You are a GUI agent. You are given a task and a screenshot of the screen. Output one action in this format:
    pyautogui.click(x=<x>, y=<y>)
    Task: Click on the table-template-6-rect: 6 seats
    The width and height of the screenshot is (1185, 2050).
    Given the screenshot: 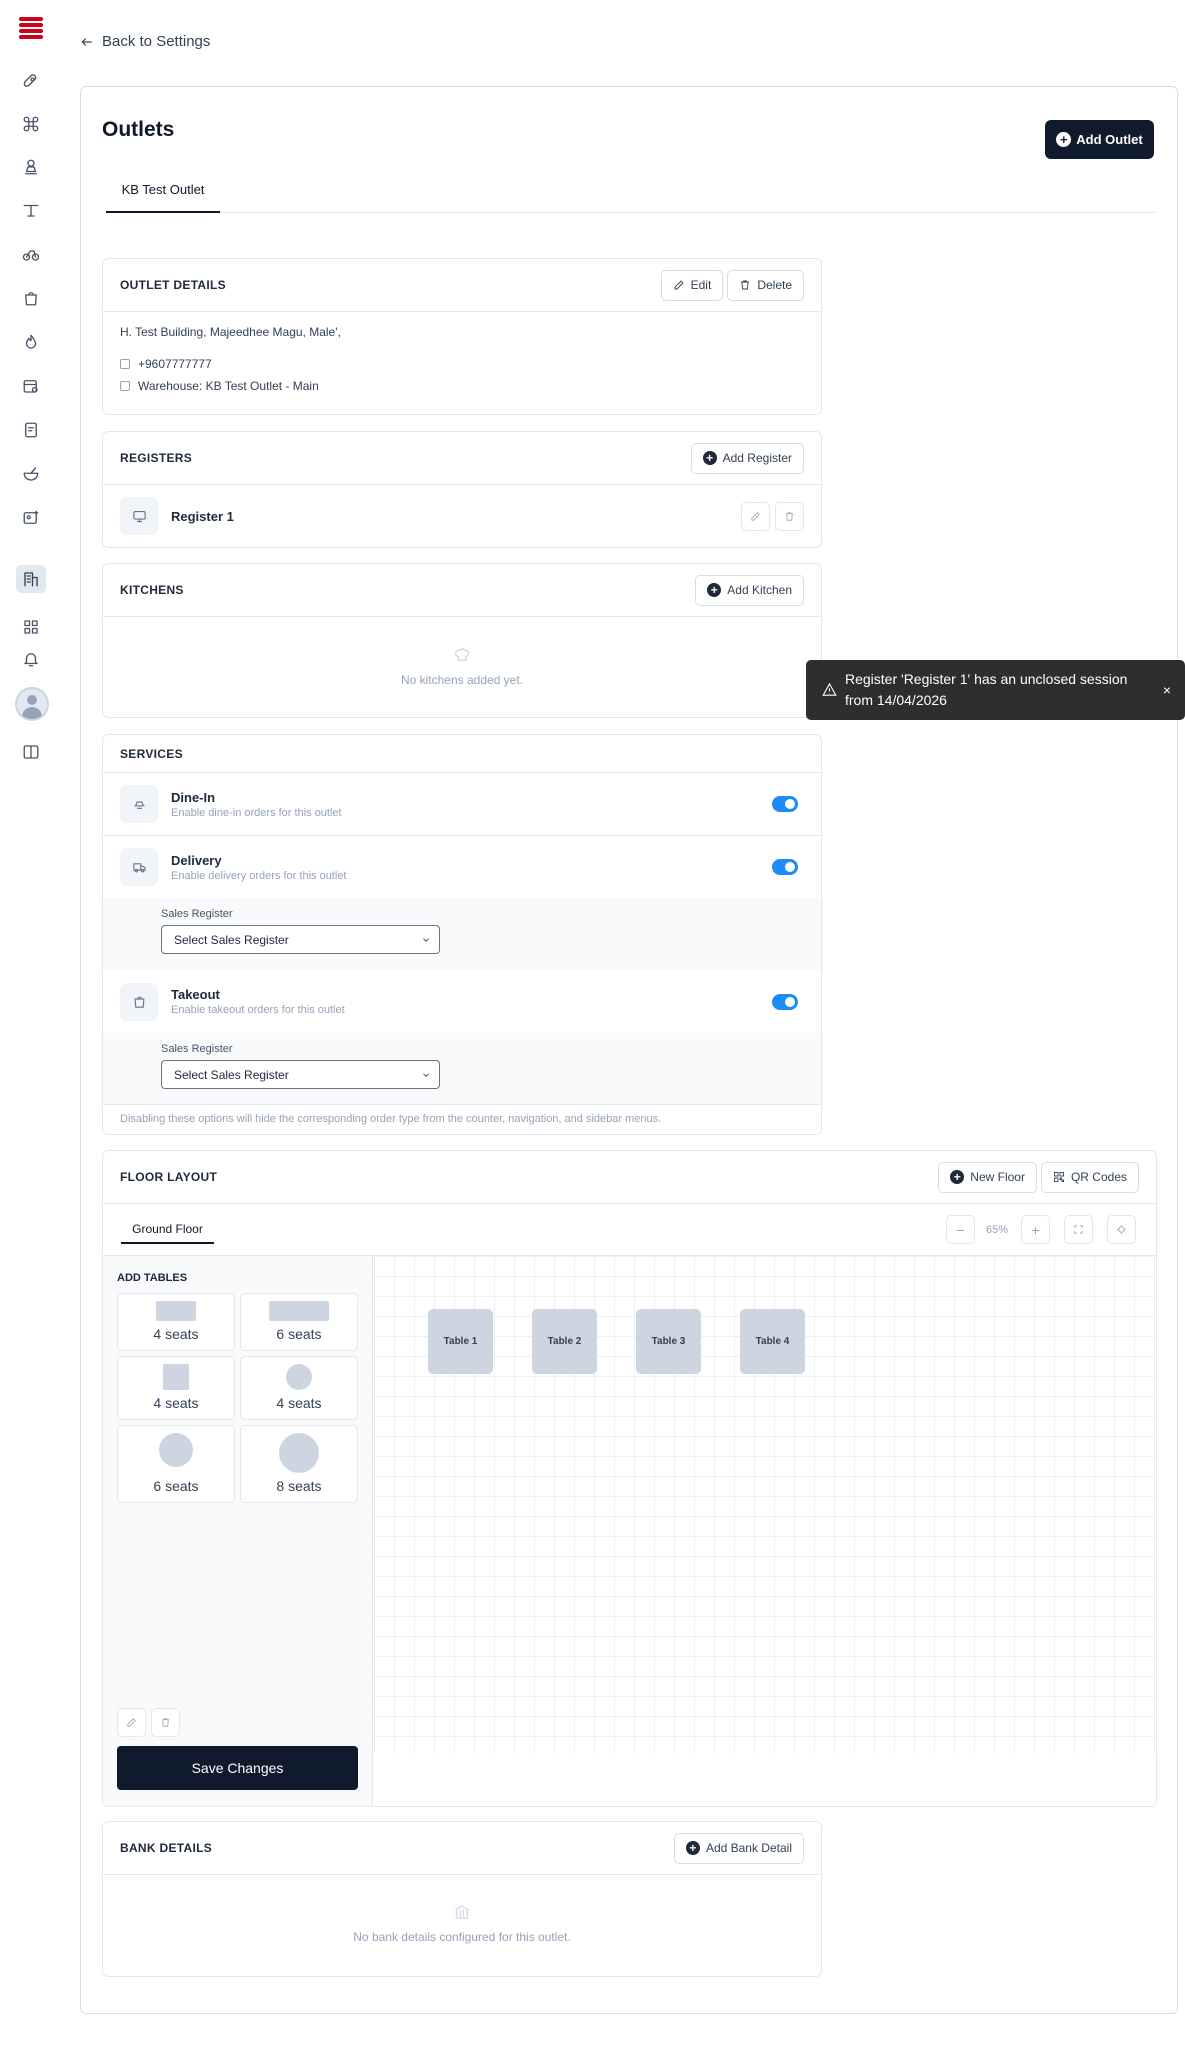 What is the action you would take?
    pyautogui.click(x=299, y=1322)
    